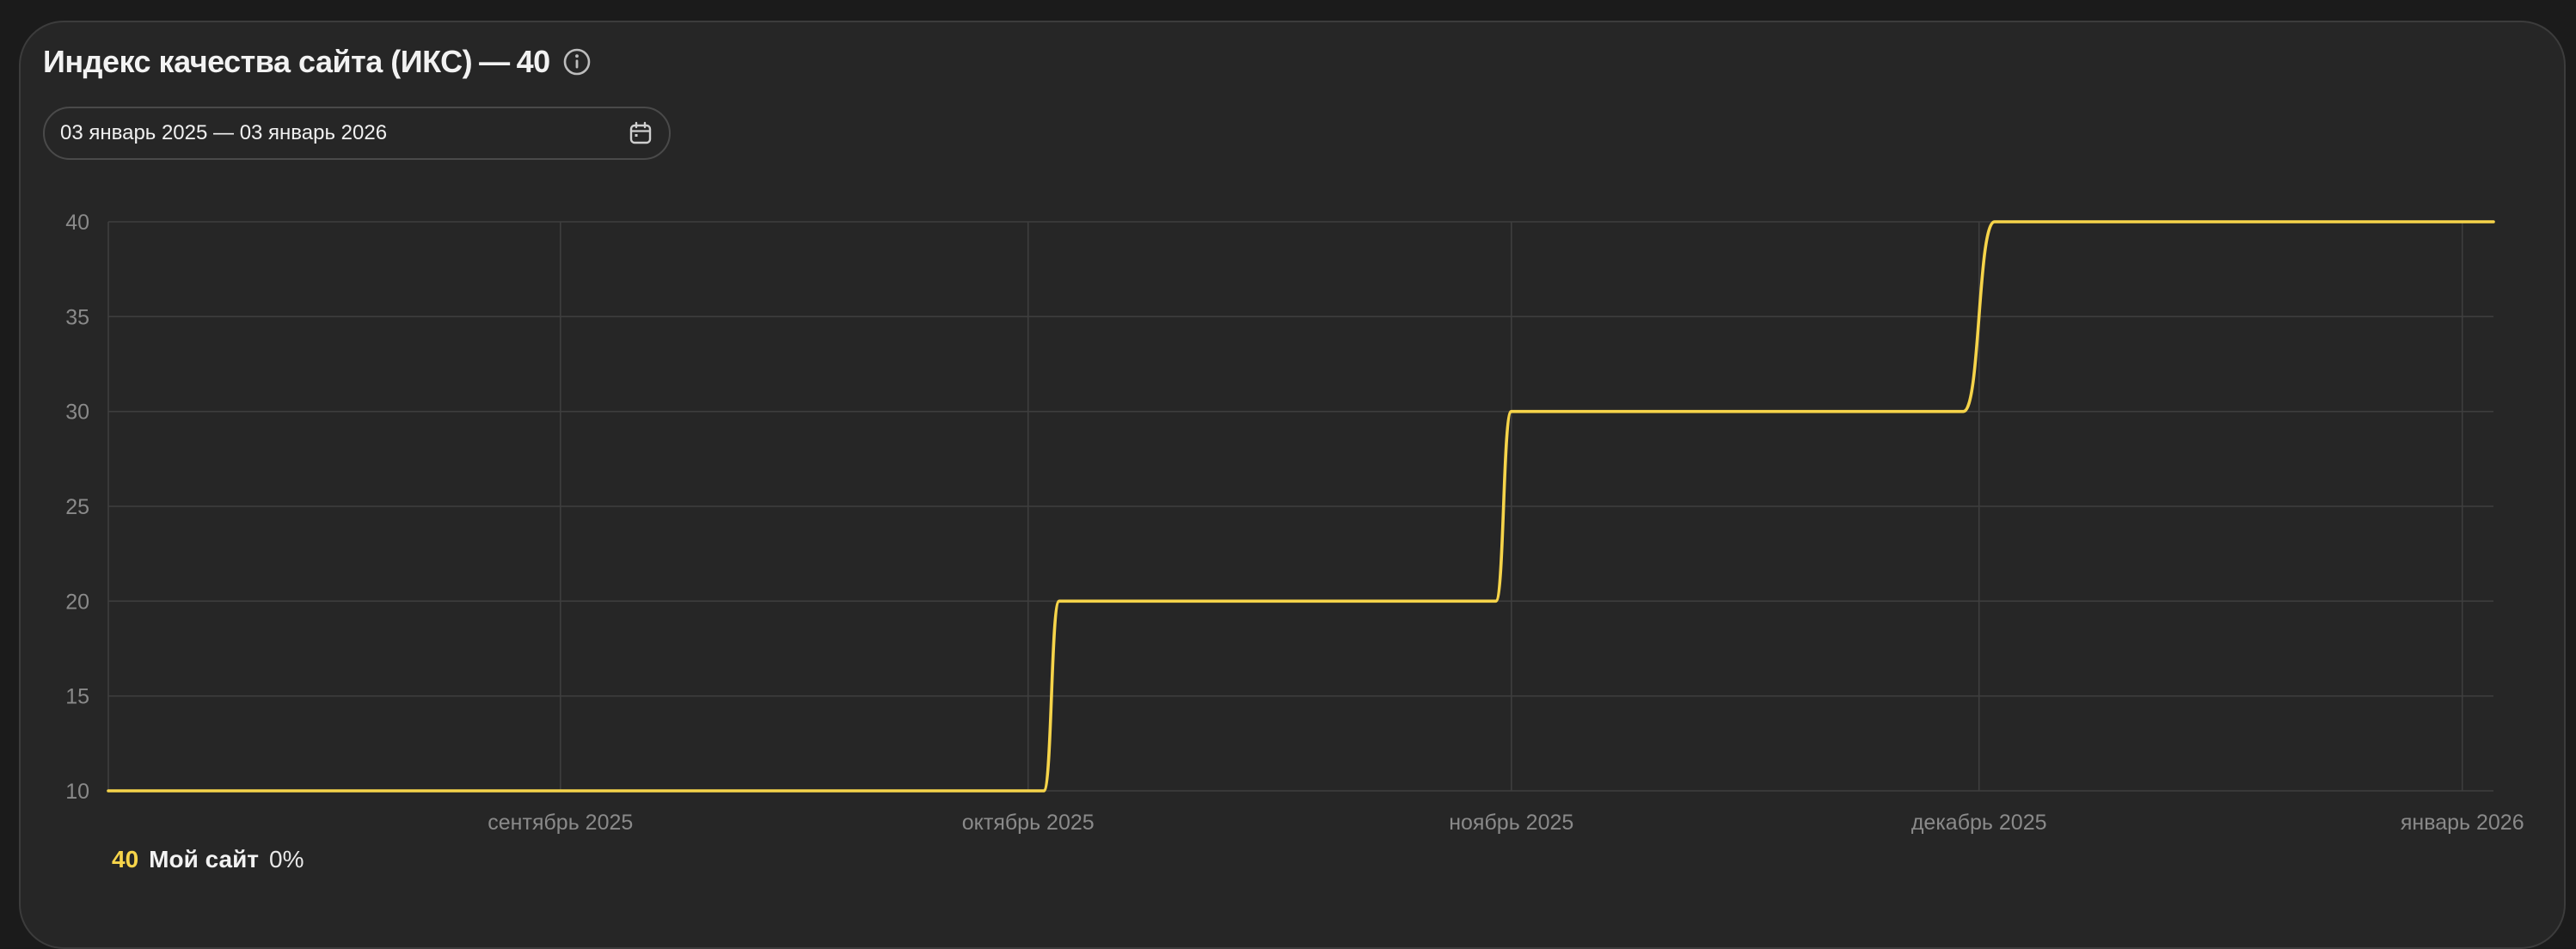  I want to click on y-tick-label-20: 20, so click(77, 602).